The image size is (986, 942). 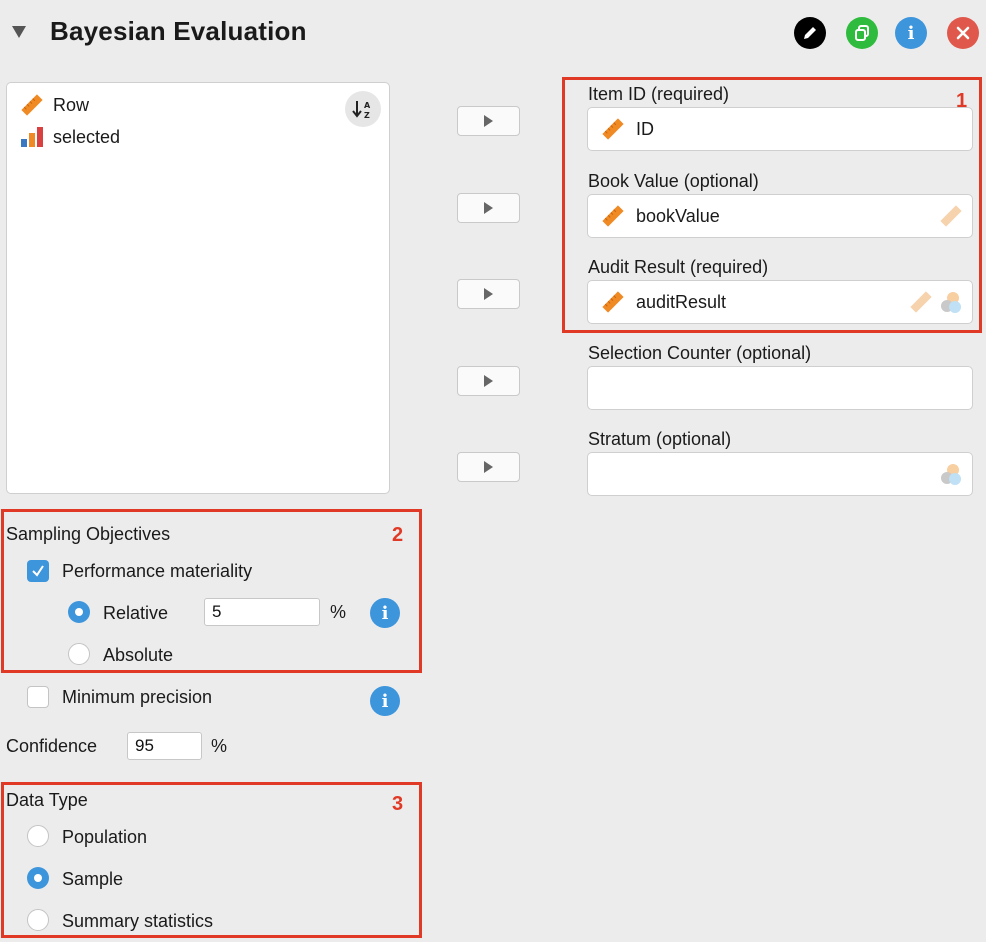 I want to click on close-button, so click(x=963, y=33).